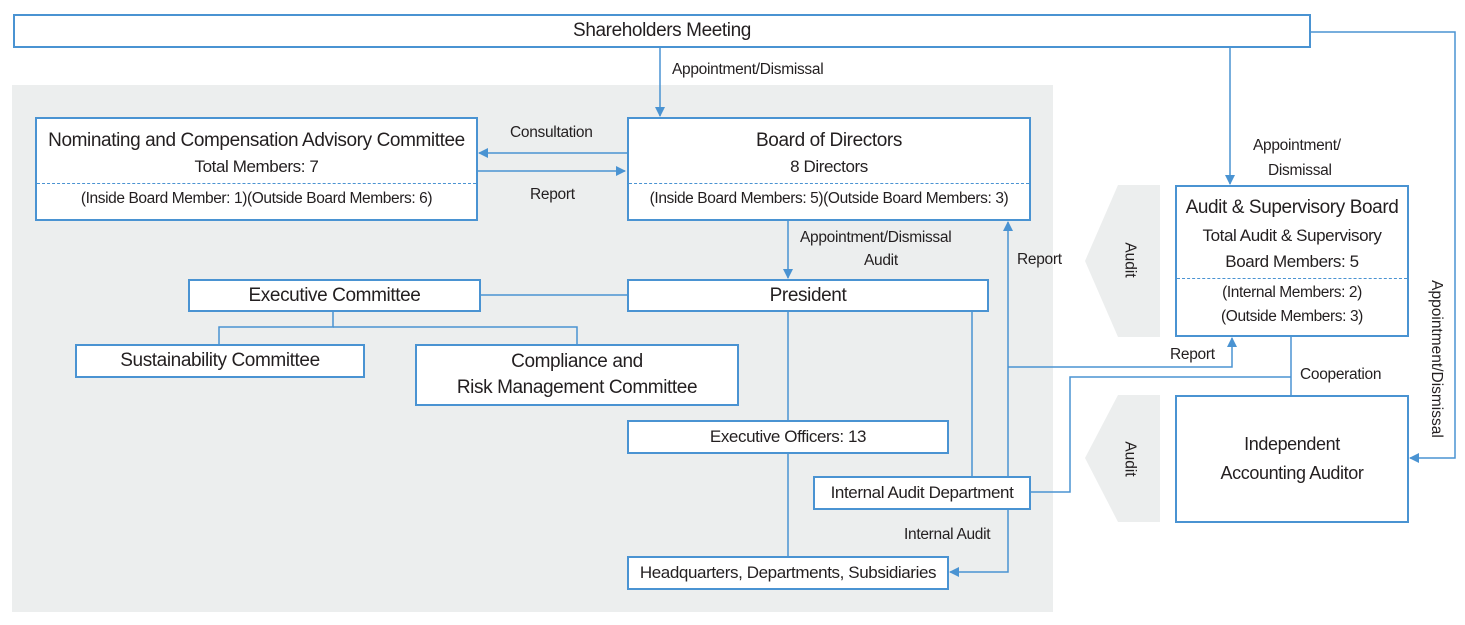  Describe the element at coordinates (552, 194) in the screenshot. I see `report-label-nominating: Report` at that location.